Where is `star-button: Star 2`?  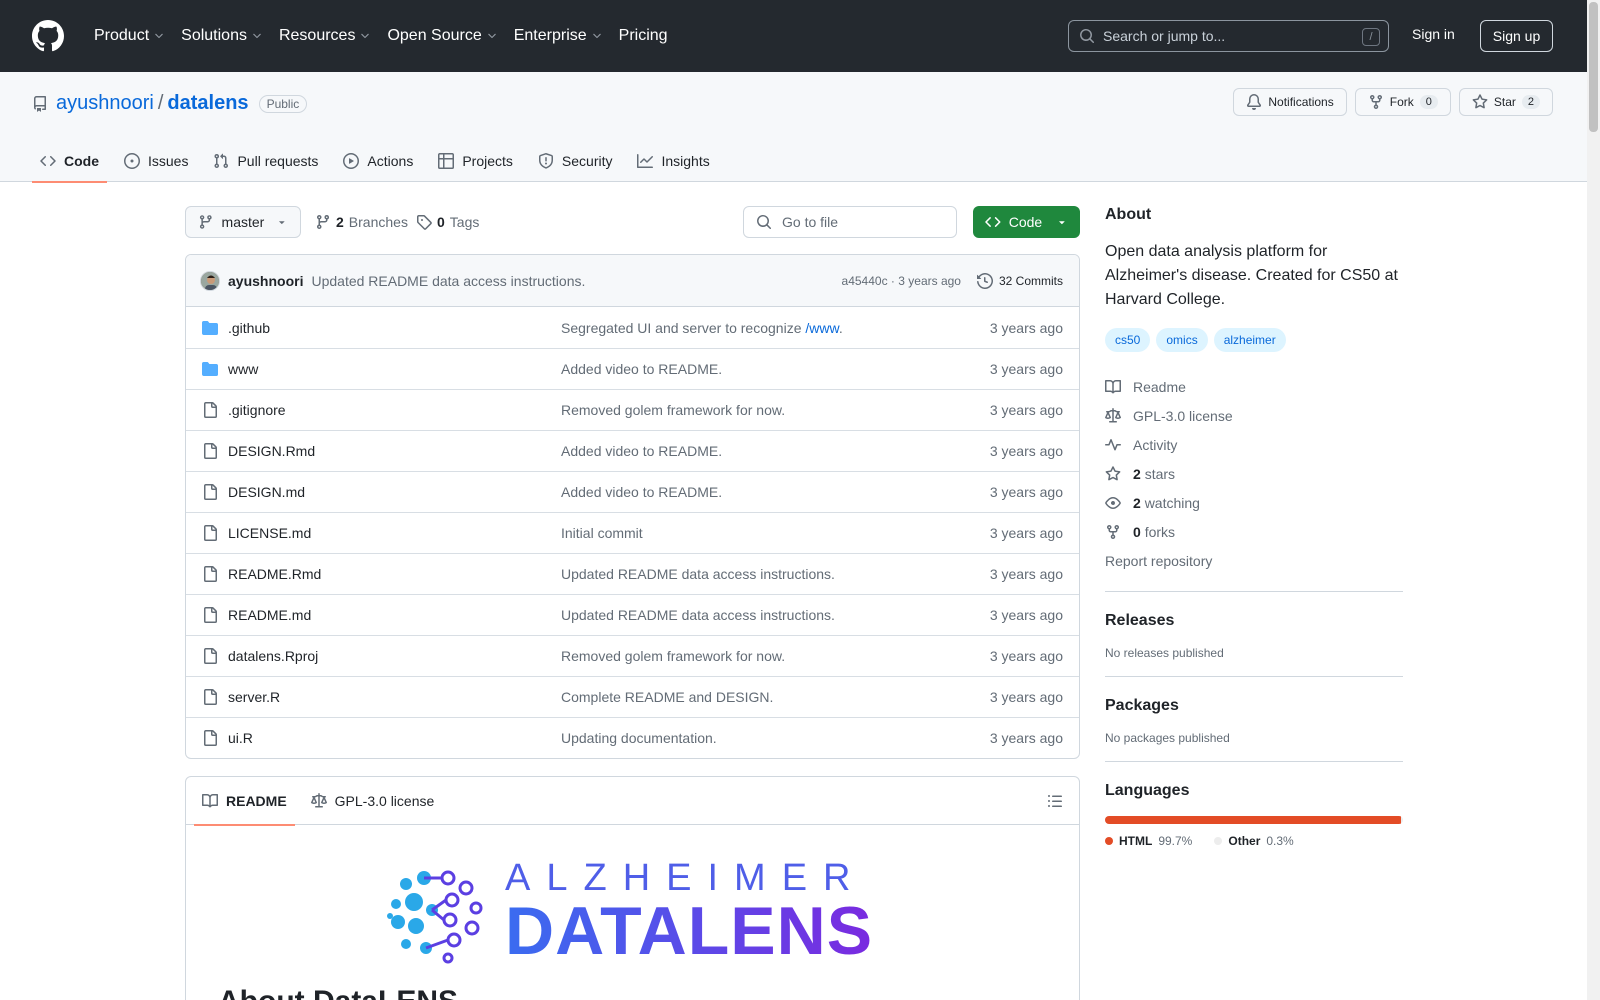 star-button: Star 2 is located at coordinates (1505, 102).